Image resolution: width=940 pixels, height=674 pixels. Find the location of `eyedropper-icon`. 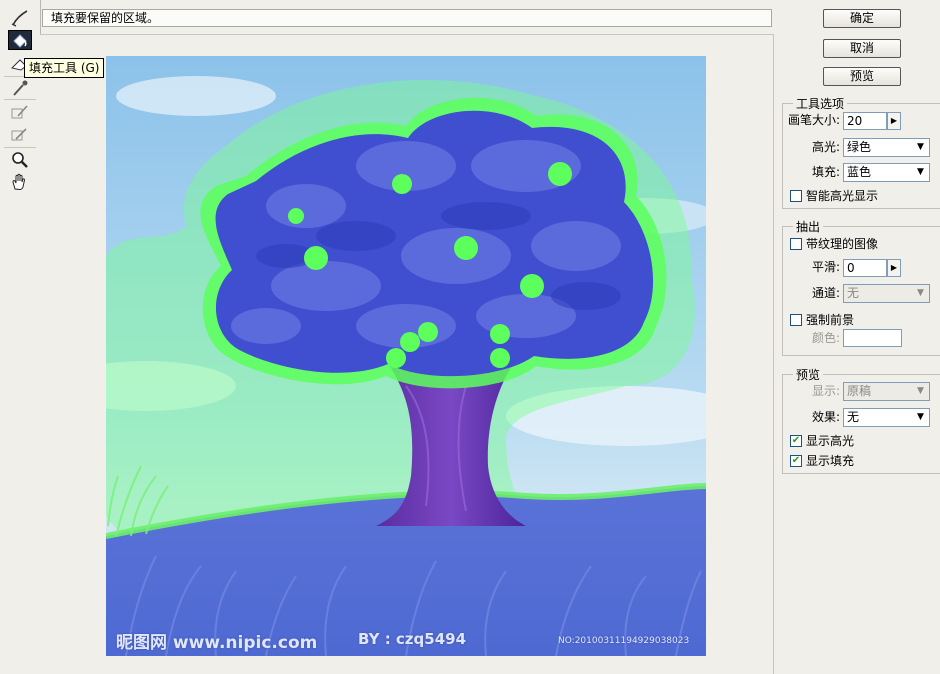

eyedropper-icon is located at coordinates (20, 88).